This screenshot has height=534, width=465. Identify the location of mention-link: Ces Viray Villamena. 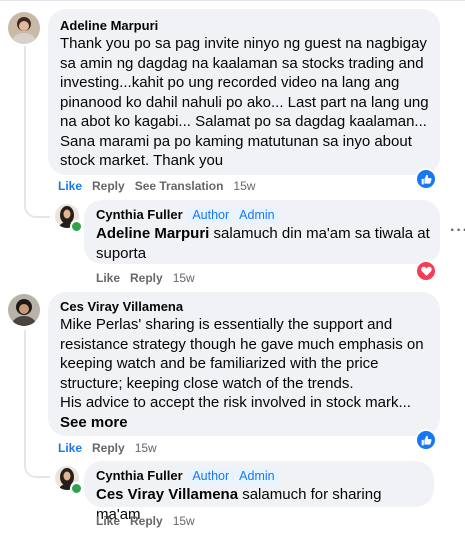
(167, 494).